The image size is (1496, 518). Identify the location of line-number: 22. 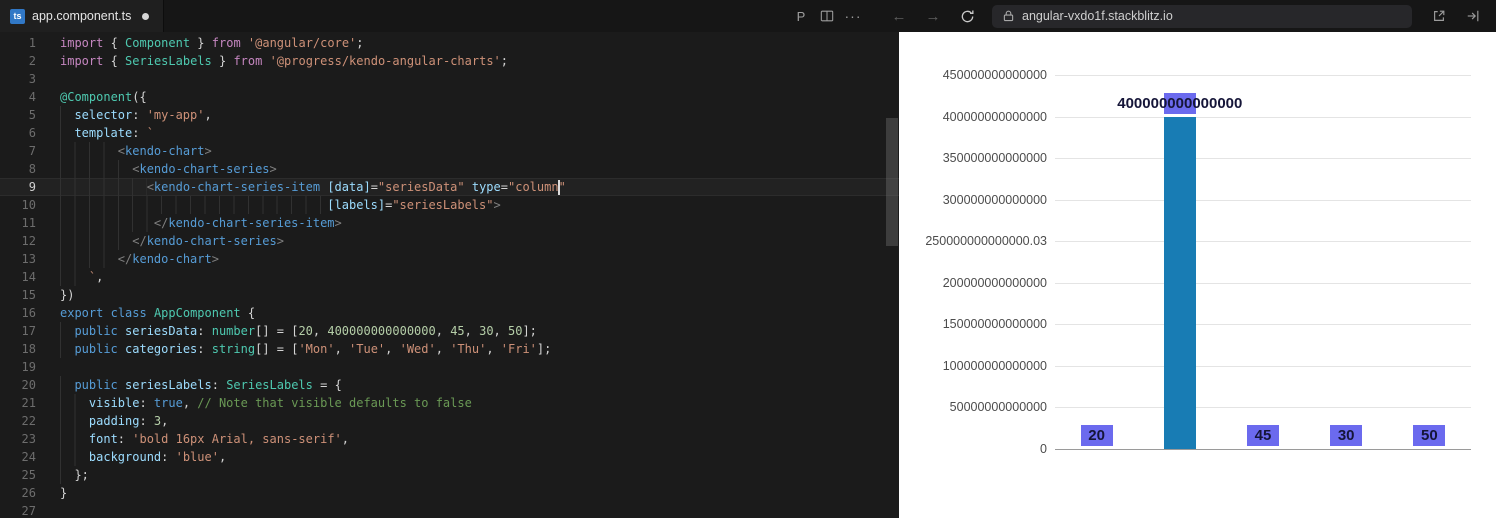
(18, 421).